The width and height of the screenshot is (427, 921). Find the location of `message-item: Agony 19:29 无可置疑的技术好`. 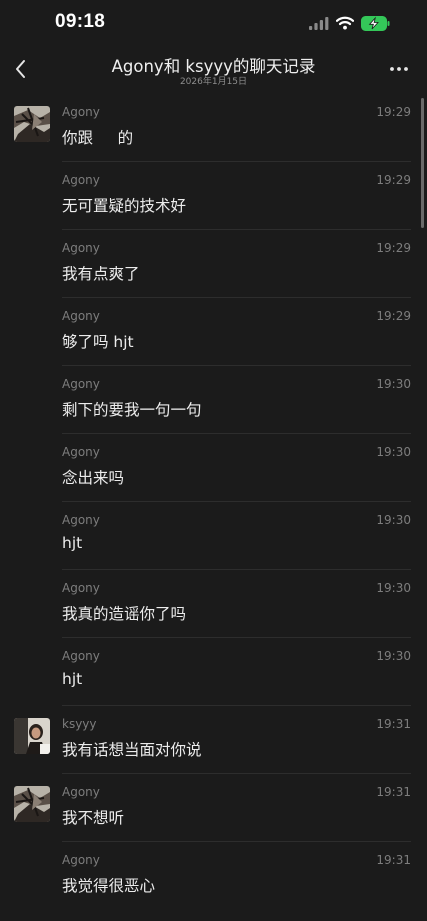

message-item: Agony 19:29 无可置疑的技术好 is located at coordinates (213, 196).